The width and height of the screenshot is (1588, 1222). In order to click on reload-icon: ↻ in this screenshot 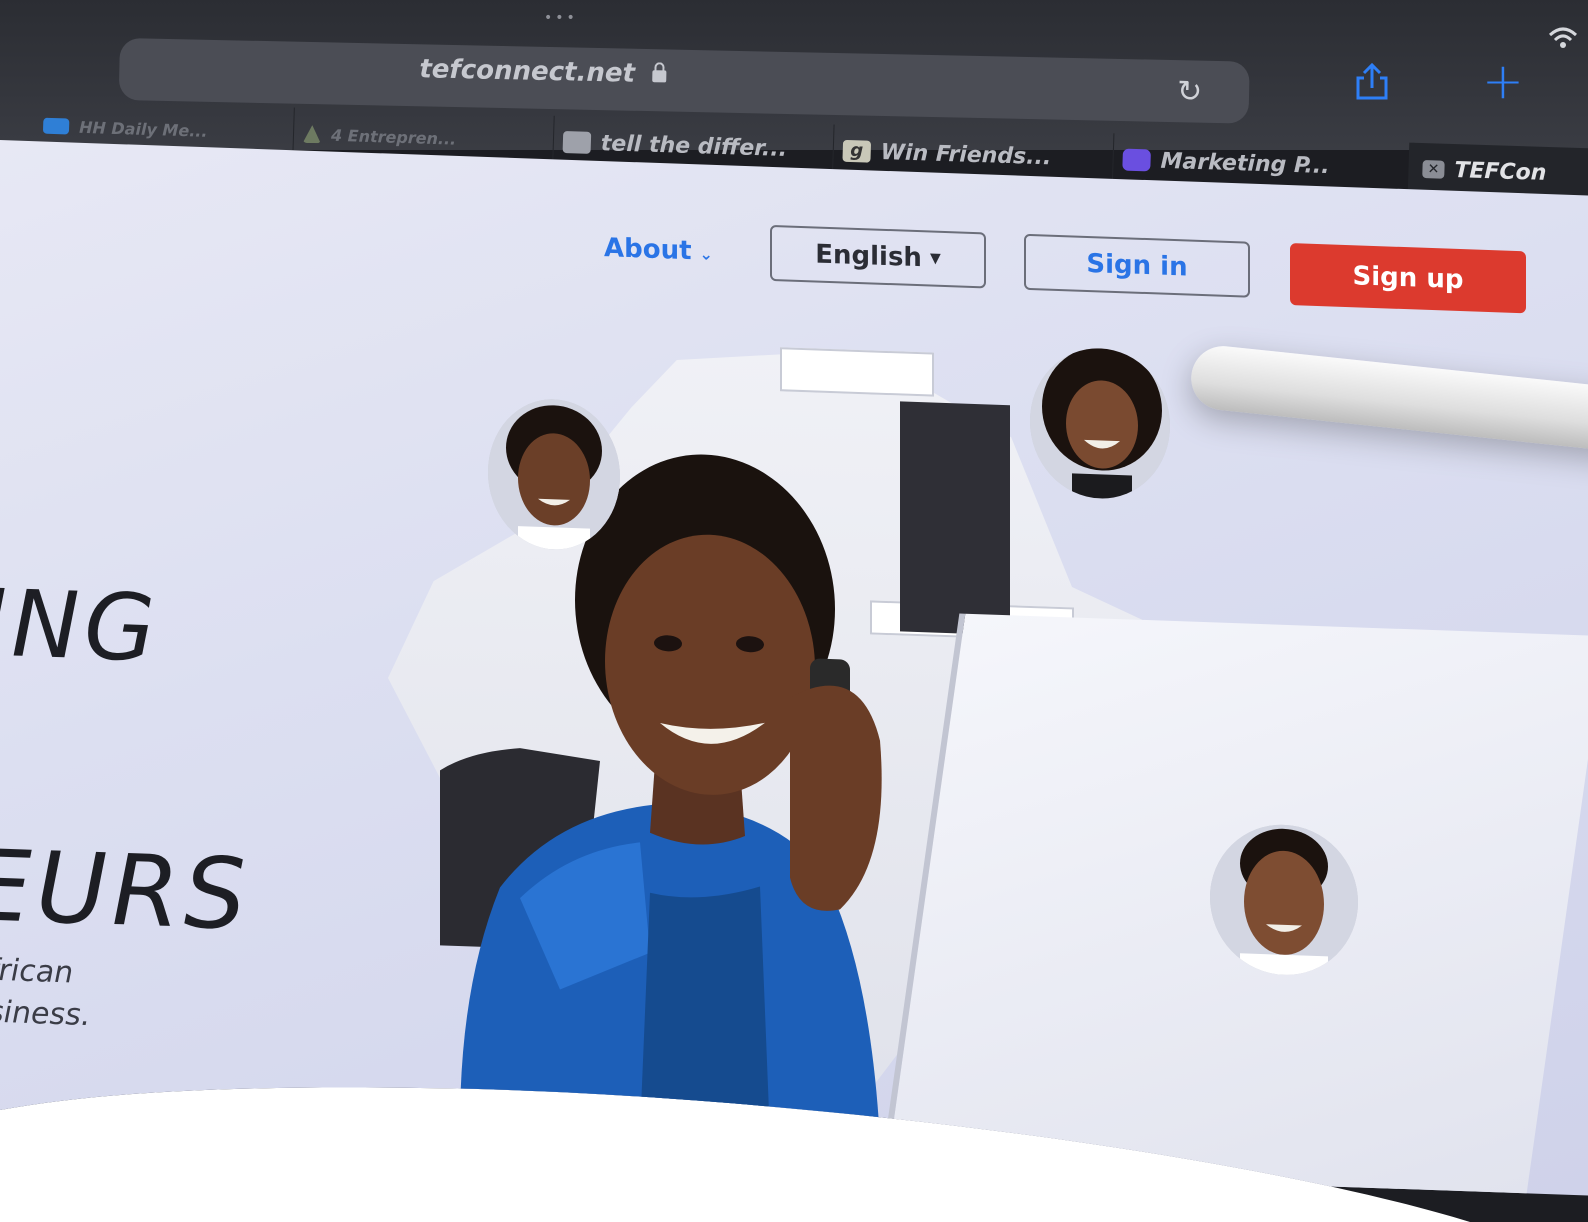, I will do `click(1190, 92)`.